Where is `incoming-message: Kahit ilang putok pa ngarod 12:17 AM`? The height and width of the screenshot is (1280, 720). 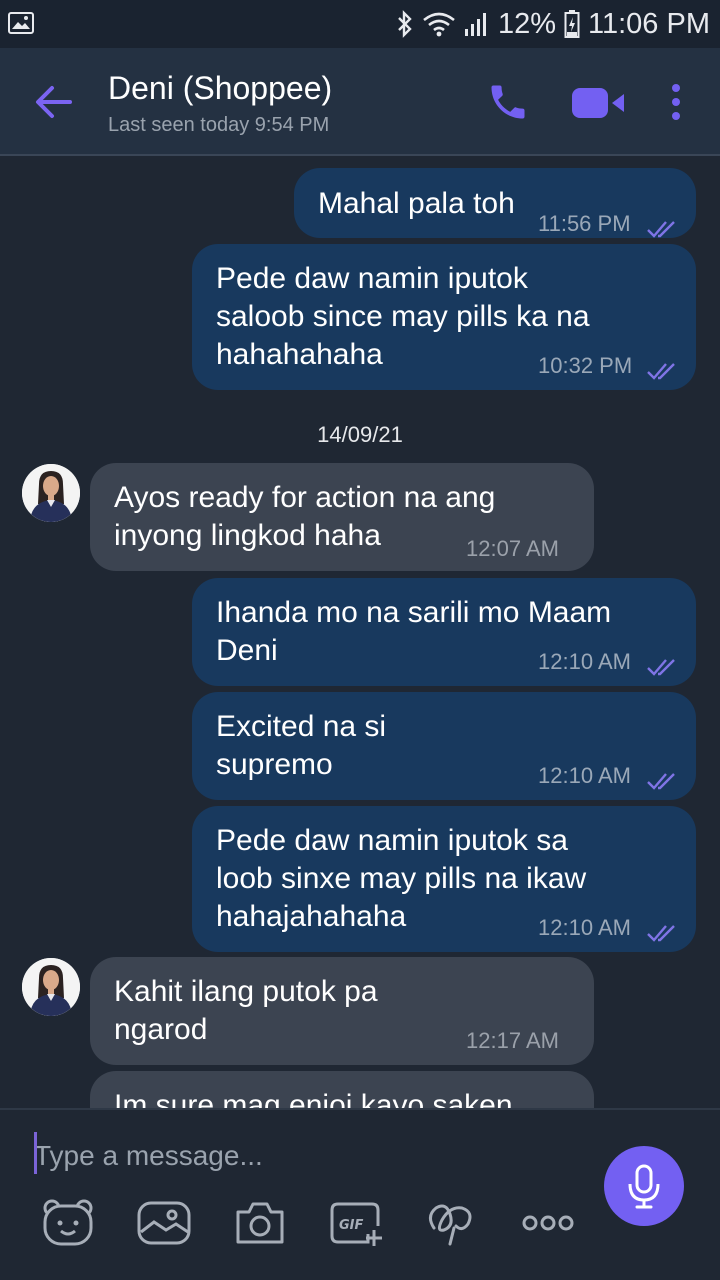
incoming-message: Kahit ilang putok pa ngarod 12:17 AM is located at coordinates (342, 1011).